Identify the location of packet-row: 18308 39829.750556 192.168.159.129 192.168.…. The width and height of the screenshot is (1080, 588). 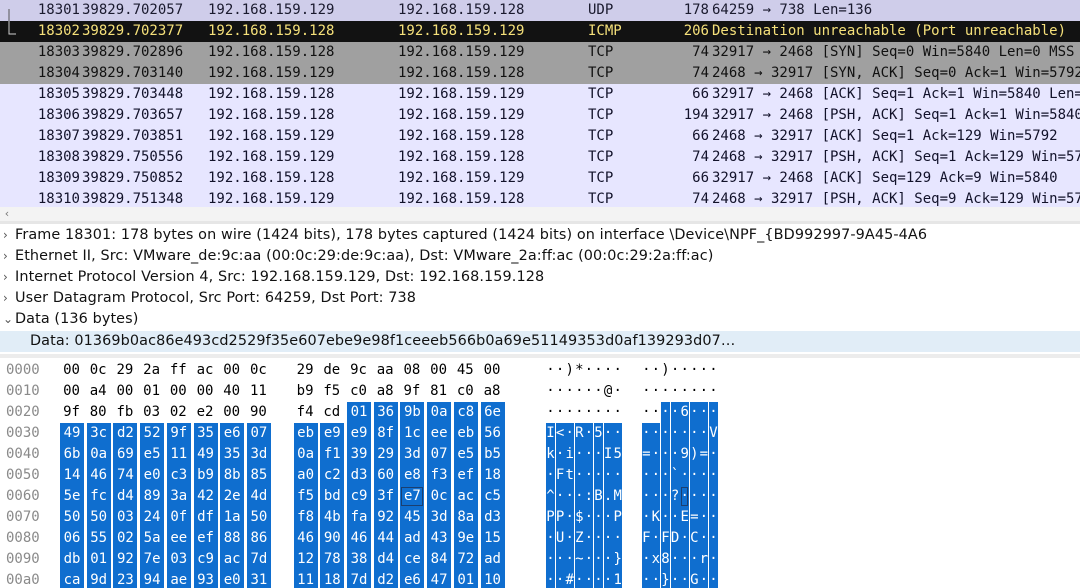
(540, 157).